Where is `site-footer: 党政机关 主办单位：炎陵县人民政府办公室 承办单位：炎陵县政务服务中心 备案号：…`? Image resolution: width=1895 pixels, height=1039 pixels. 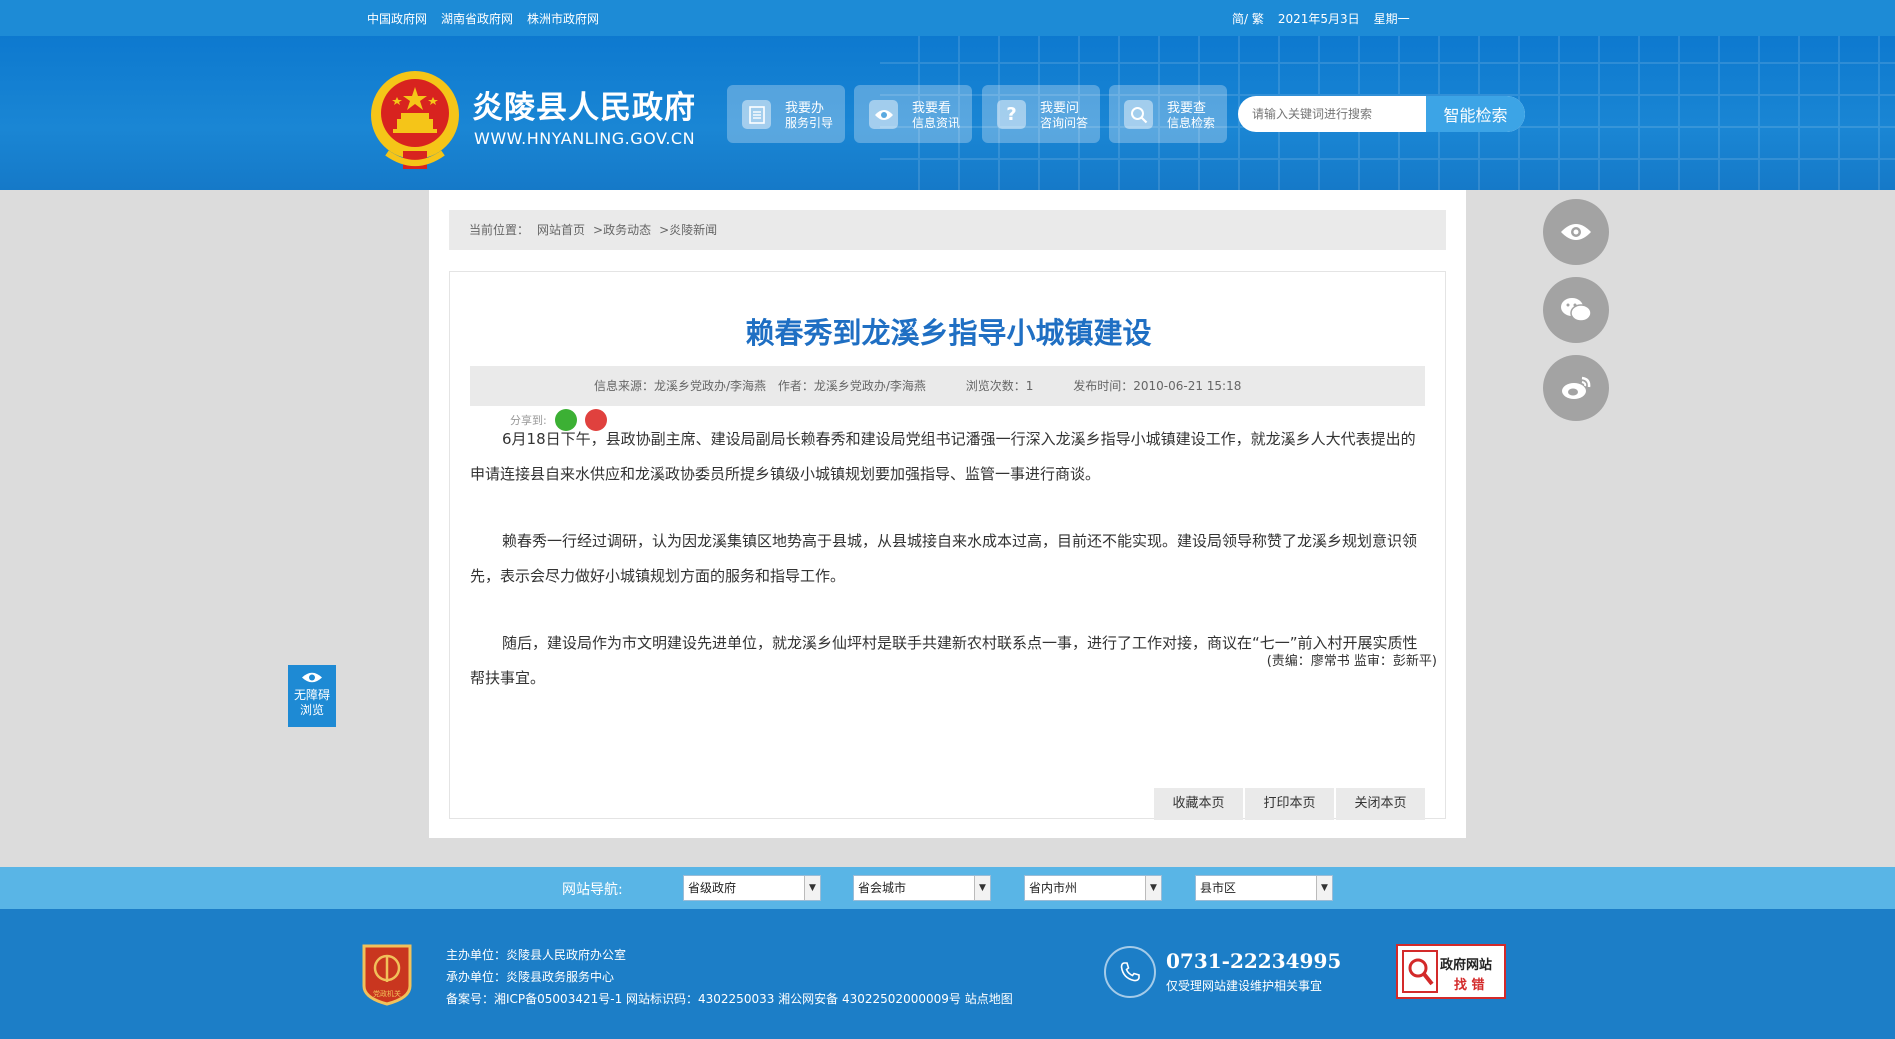
site-footer: 党政机关 主办单位：炎陵县人民政府办公室 承办单位：炎陵县政务服务中心 备案号：… is located at coordinates (947, 974).